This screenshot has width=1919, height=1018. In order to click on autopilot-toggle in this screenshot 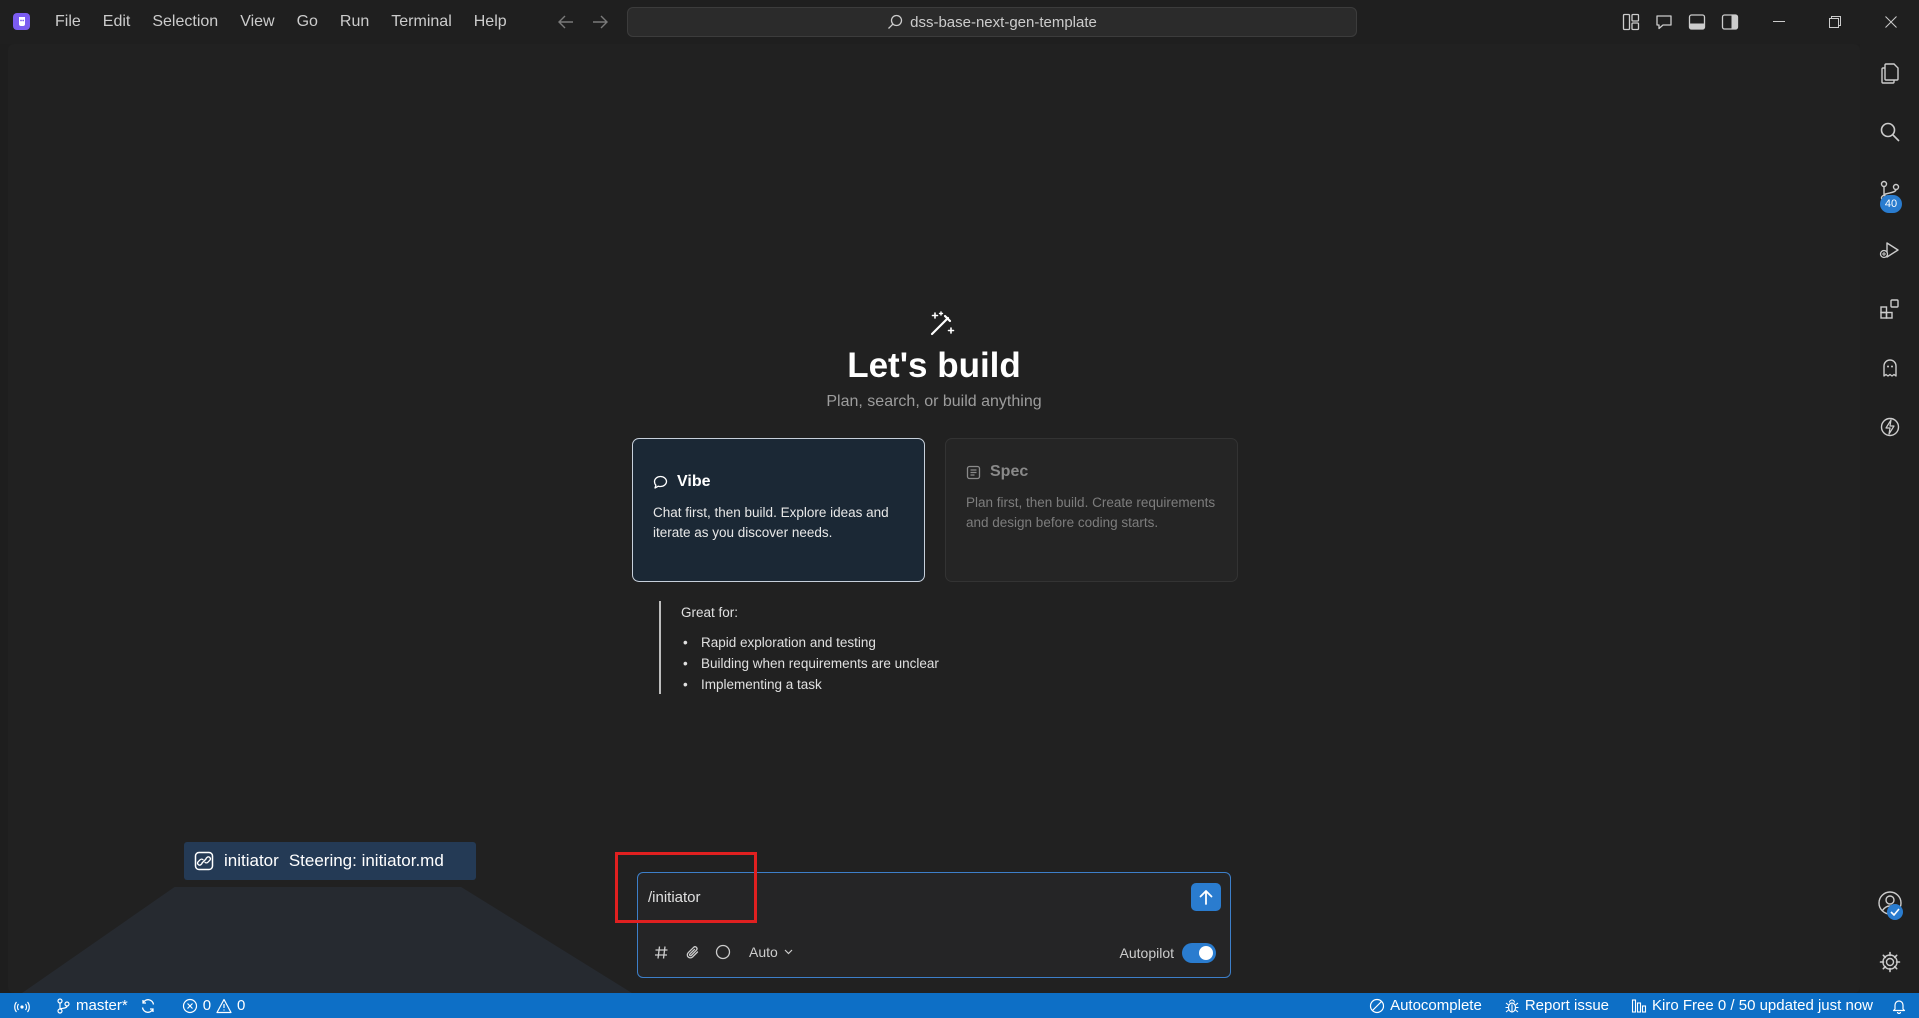, I will do `click(1199, 953)`.